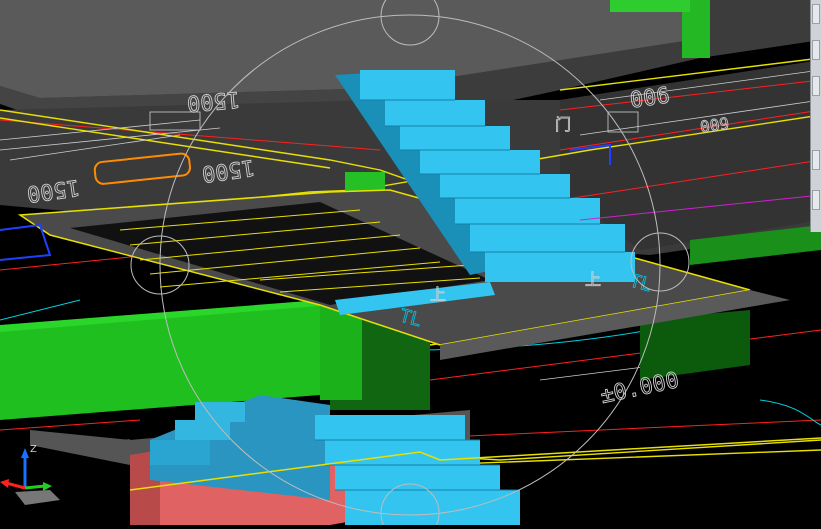 This screenshot has height=529, width=821. What do you see at coordinates (639, 388) in the screenshot?
I see `elevation-label: ±0.000` at bounding box center [639, 388].